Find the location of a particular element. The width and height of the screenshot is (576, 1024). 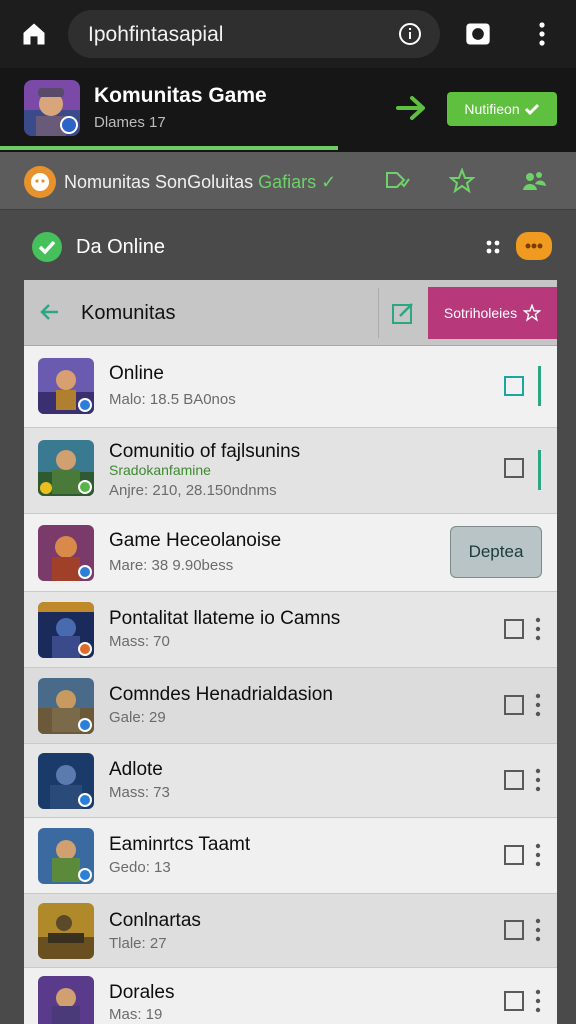

subscribe-button-label: Sotriholeies is located at coordinates (480, 313).